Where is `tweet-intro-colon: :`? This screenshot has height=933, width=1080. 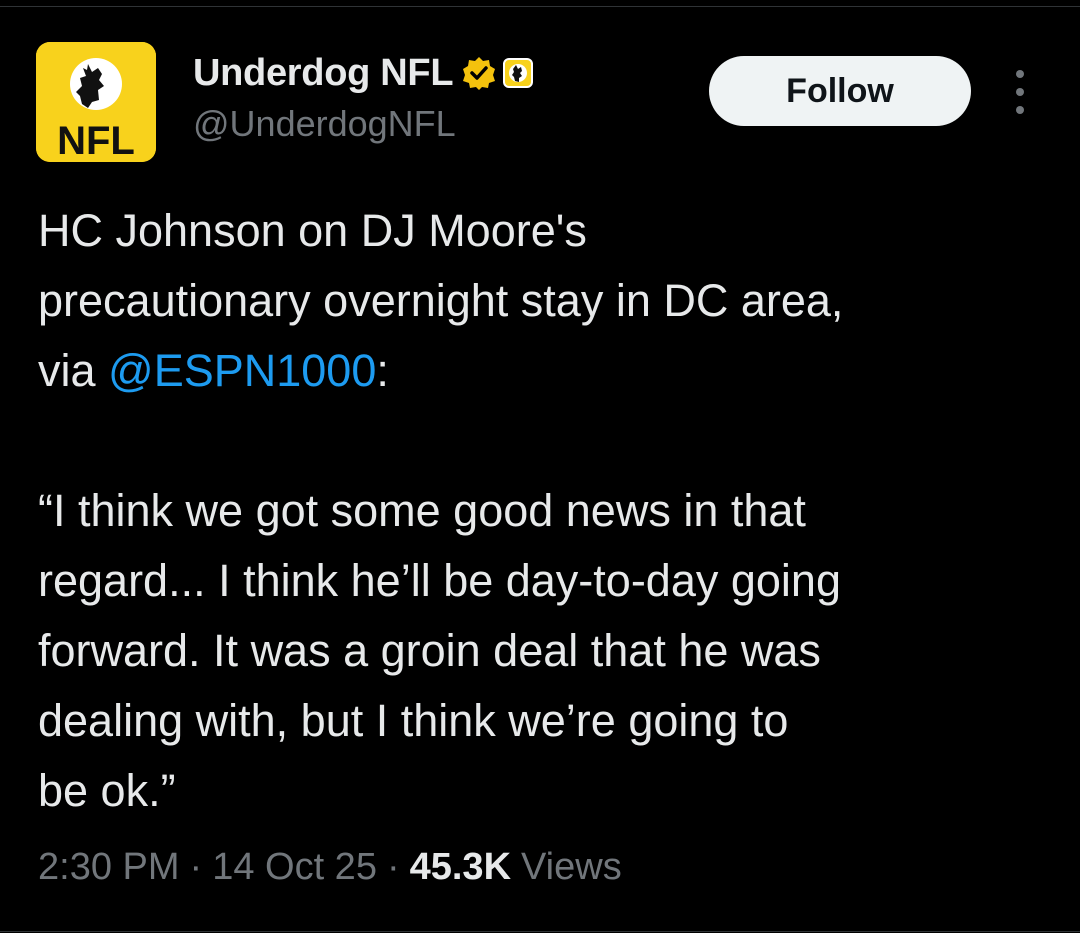
tweet-intro-colon: : is located at coordinates (382, 370).